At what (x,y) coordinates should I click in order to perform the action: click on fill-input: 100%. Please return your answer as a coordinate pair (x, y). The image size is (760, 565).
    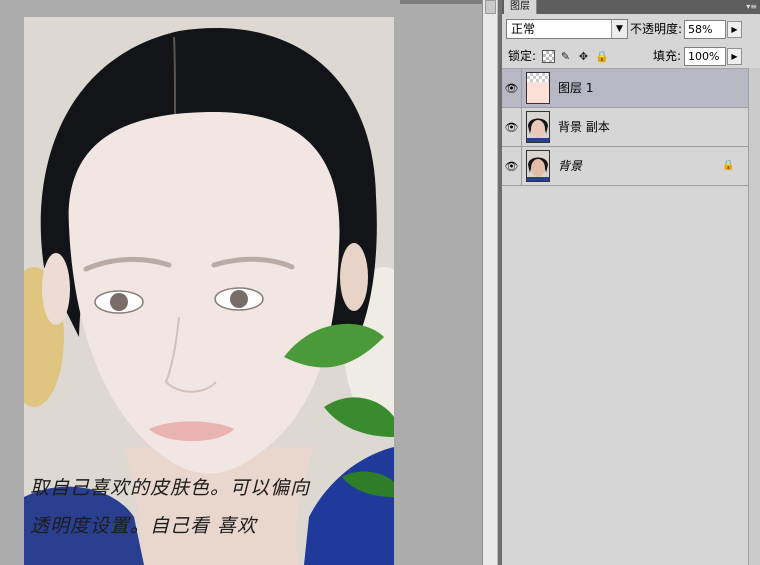
    Looking at the image, I should click on (705, 56).